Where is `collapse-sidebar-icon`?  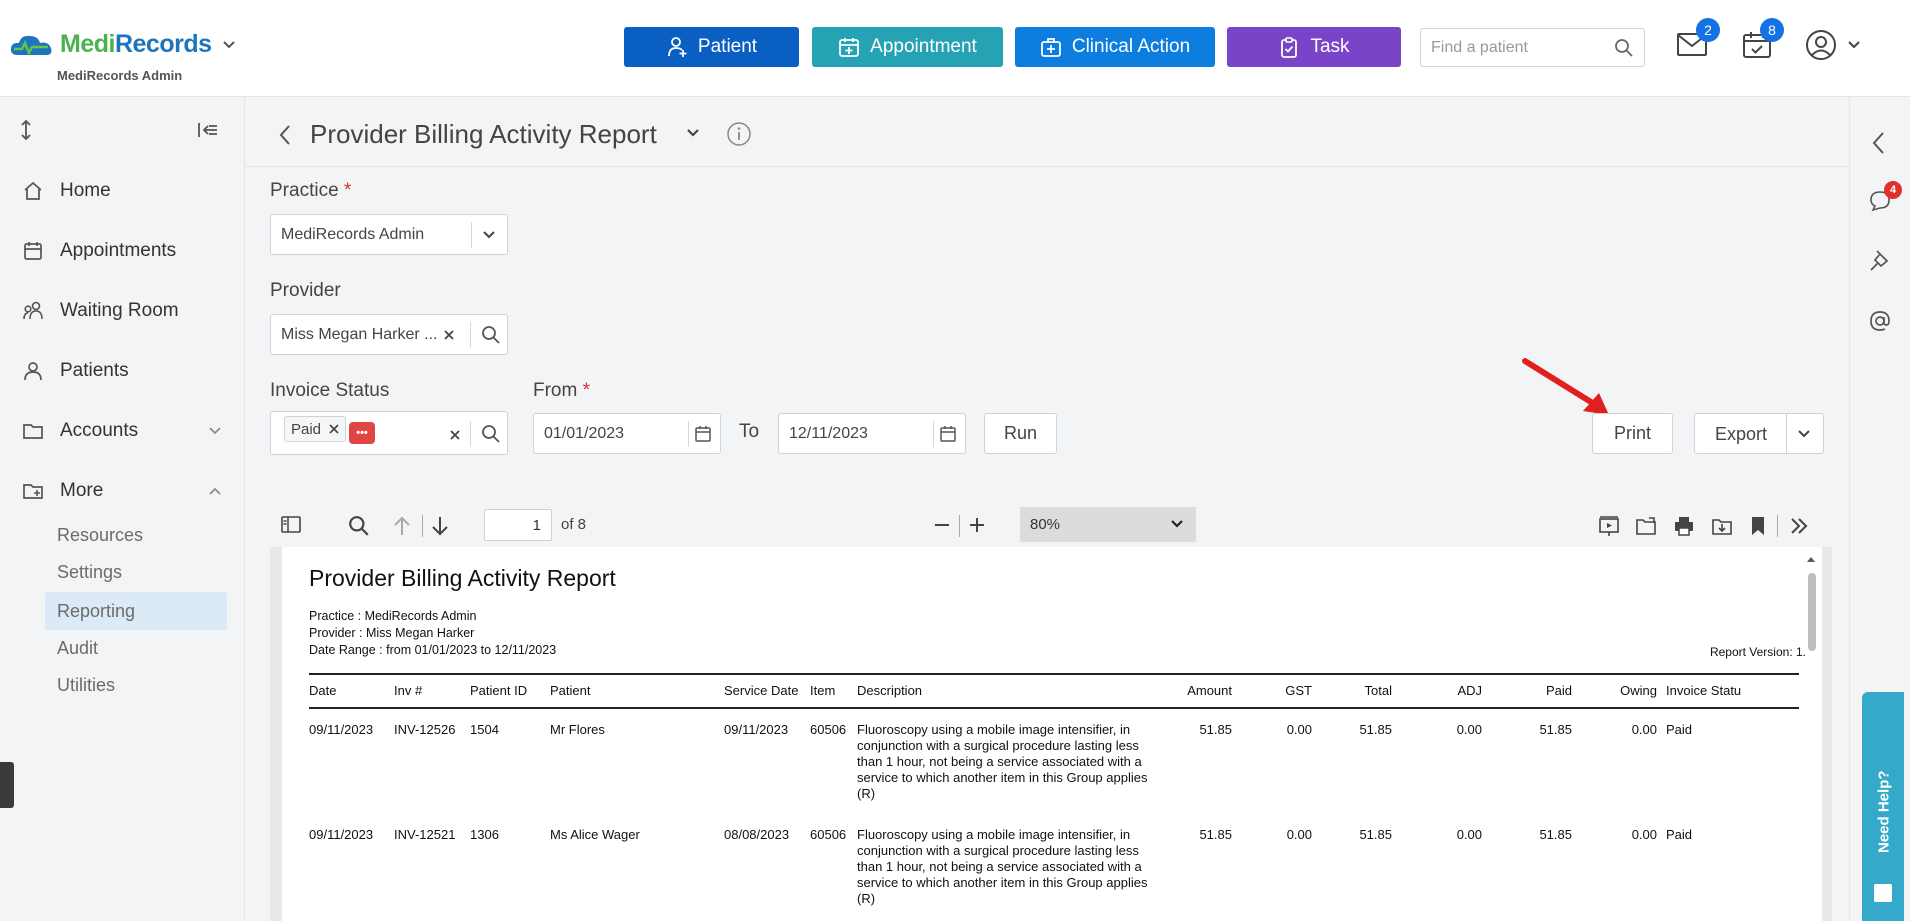
collapse-sidebar-icon is located at coordinates (208, 130).